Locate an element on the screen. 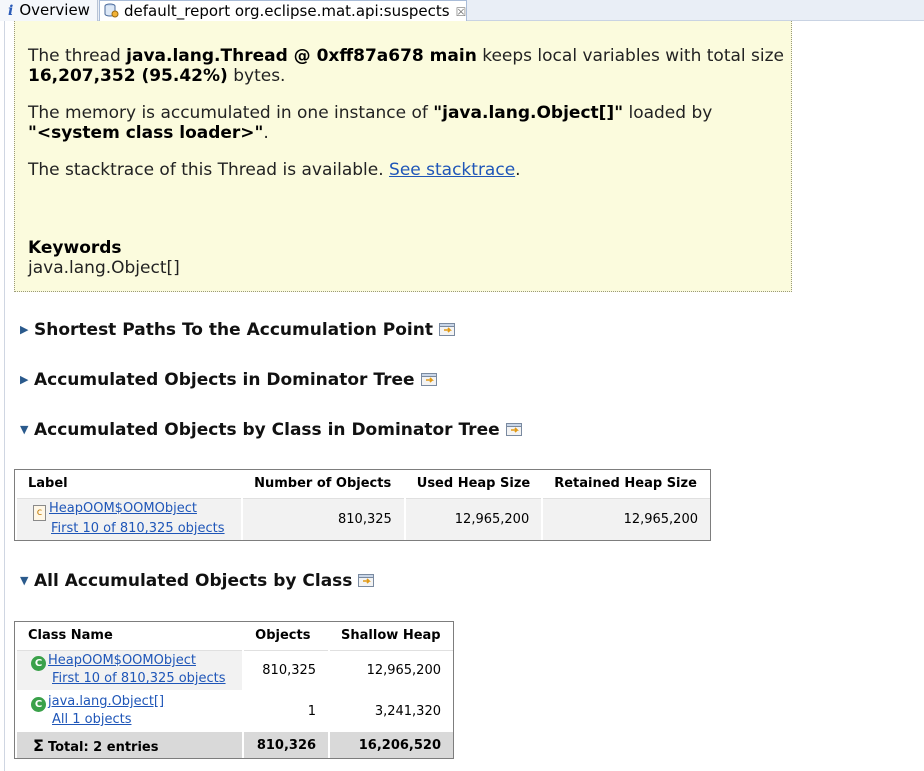  table-header-row: Class Name Objects Shallow Heap is located at coordinates (234, 636).